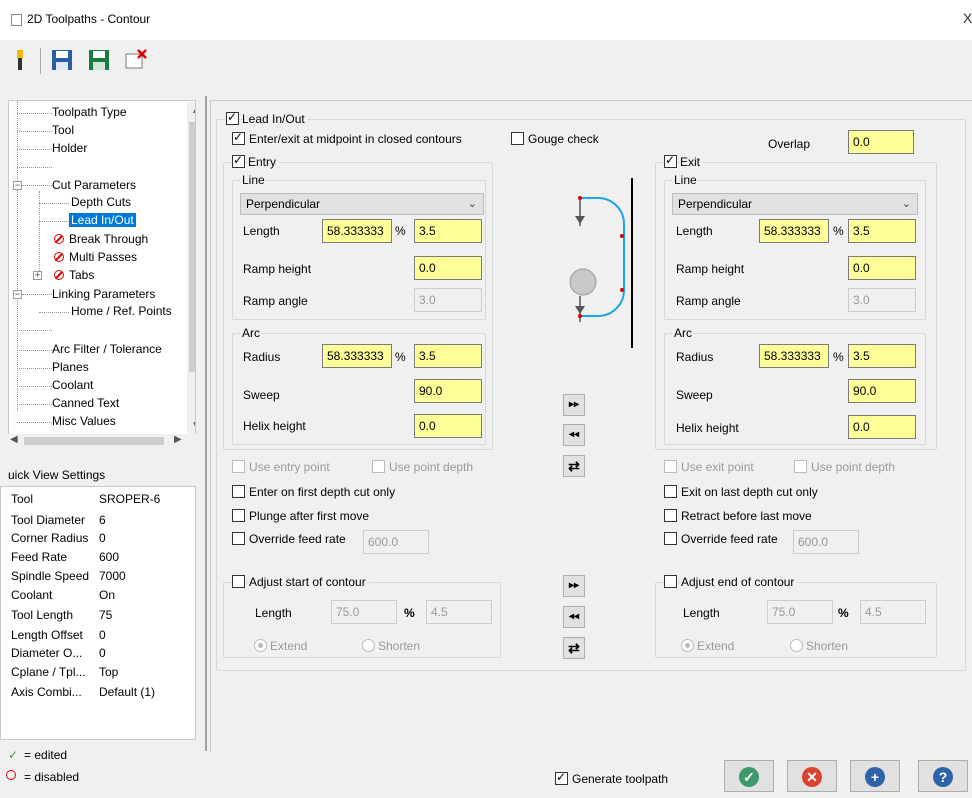  Describe the element at coordinates (362, 204) in the screenshot. I see `entry-line-type-select: Perpendicular ⌄` at that location.